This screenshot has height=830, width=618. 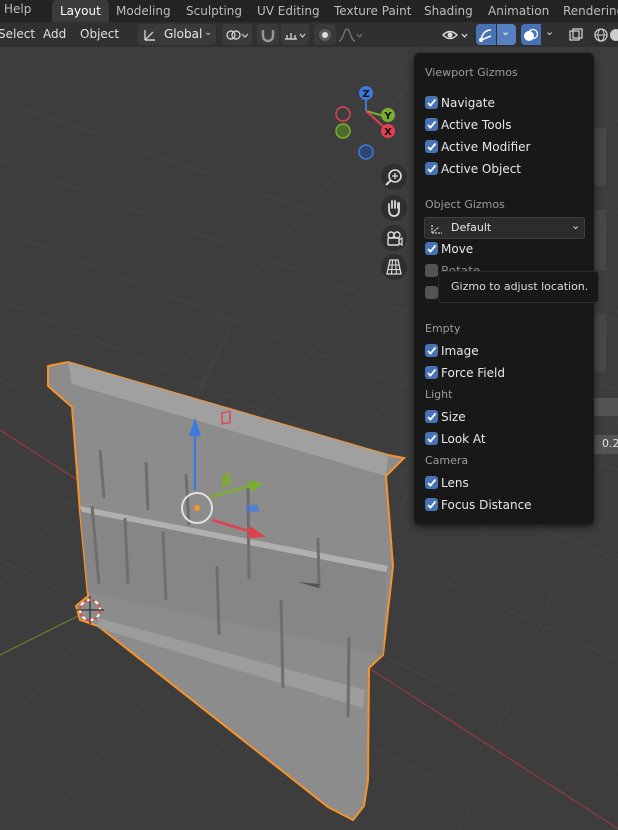 What do you see at coordinates (463, 439) in the screenshot?
I see `look-at-label: Look At` at bounding box center [463, 439].